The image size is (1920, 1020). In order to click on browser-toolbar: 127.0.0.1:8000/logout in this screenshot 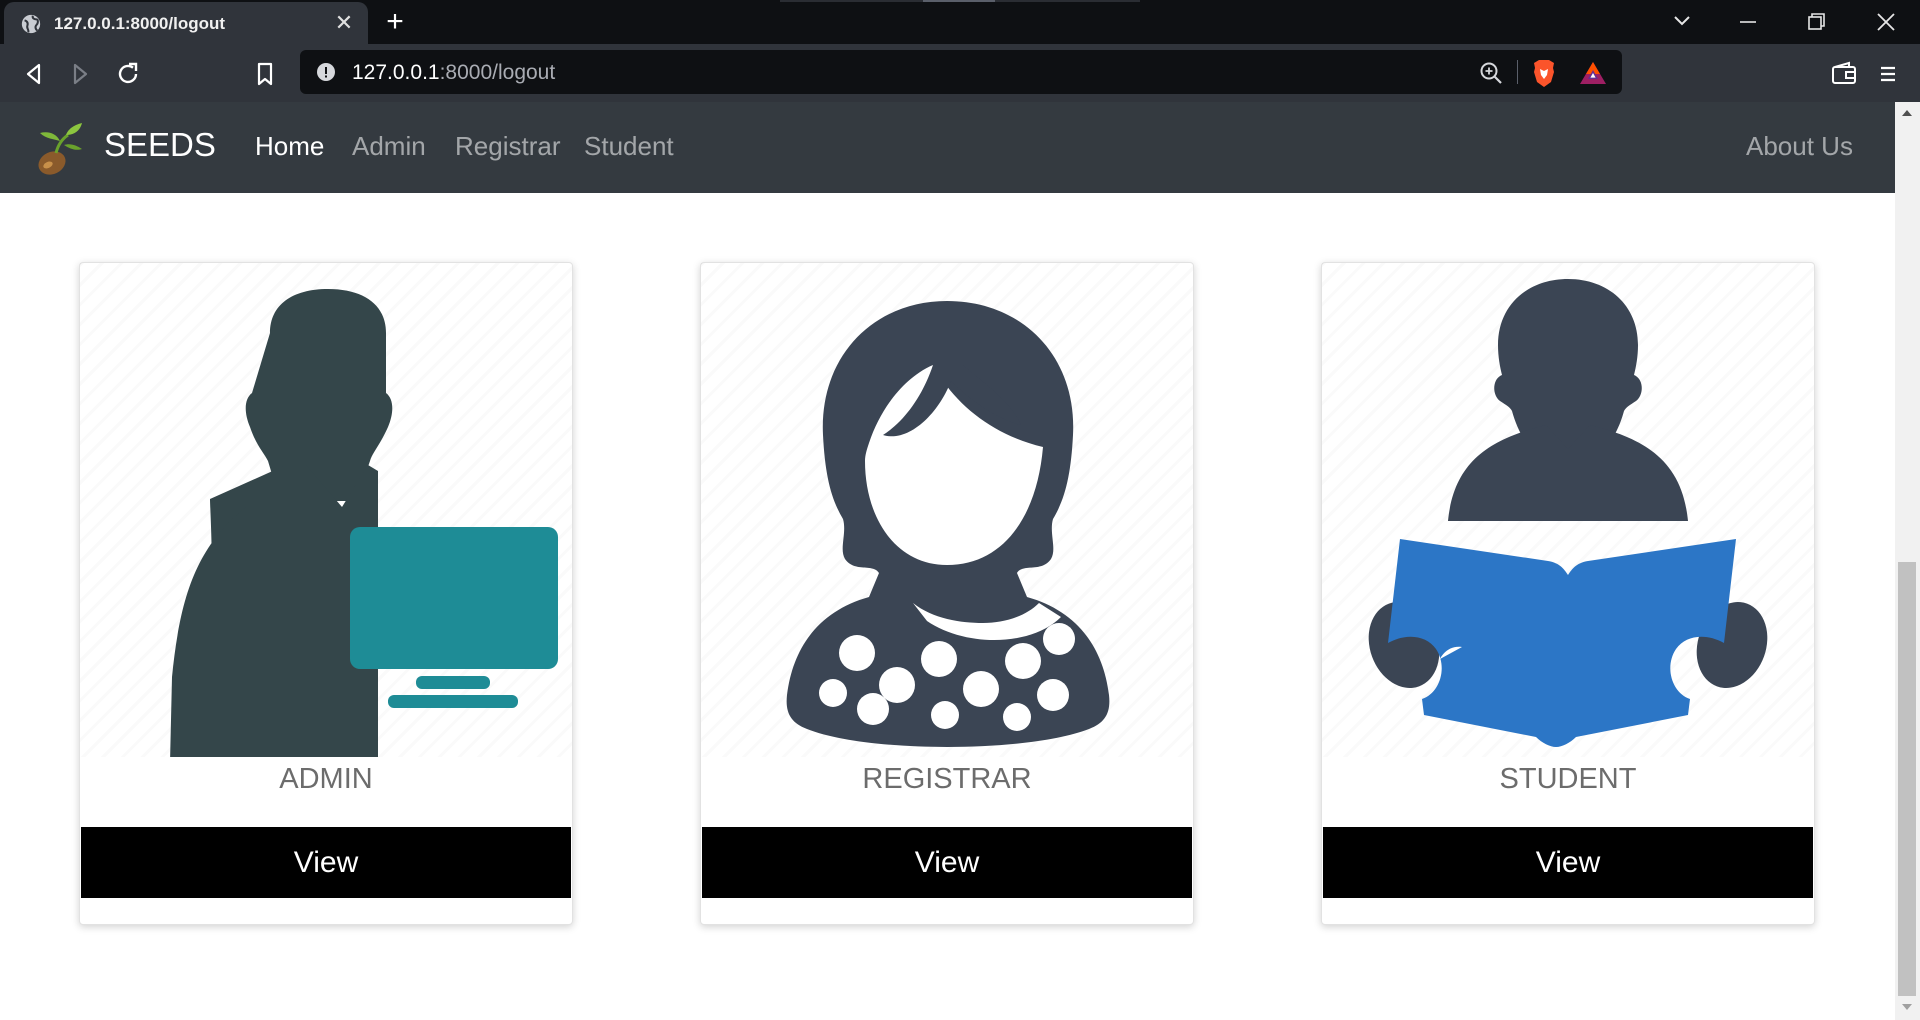, I will do `click(960, 73)`.